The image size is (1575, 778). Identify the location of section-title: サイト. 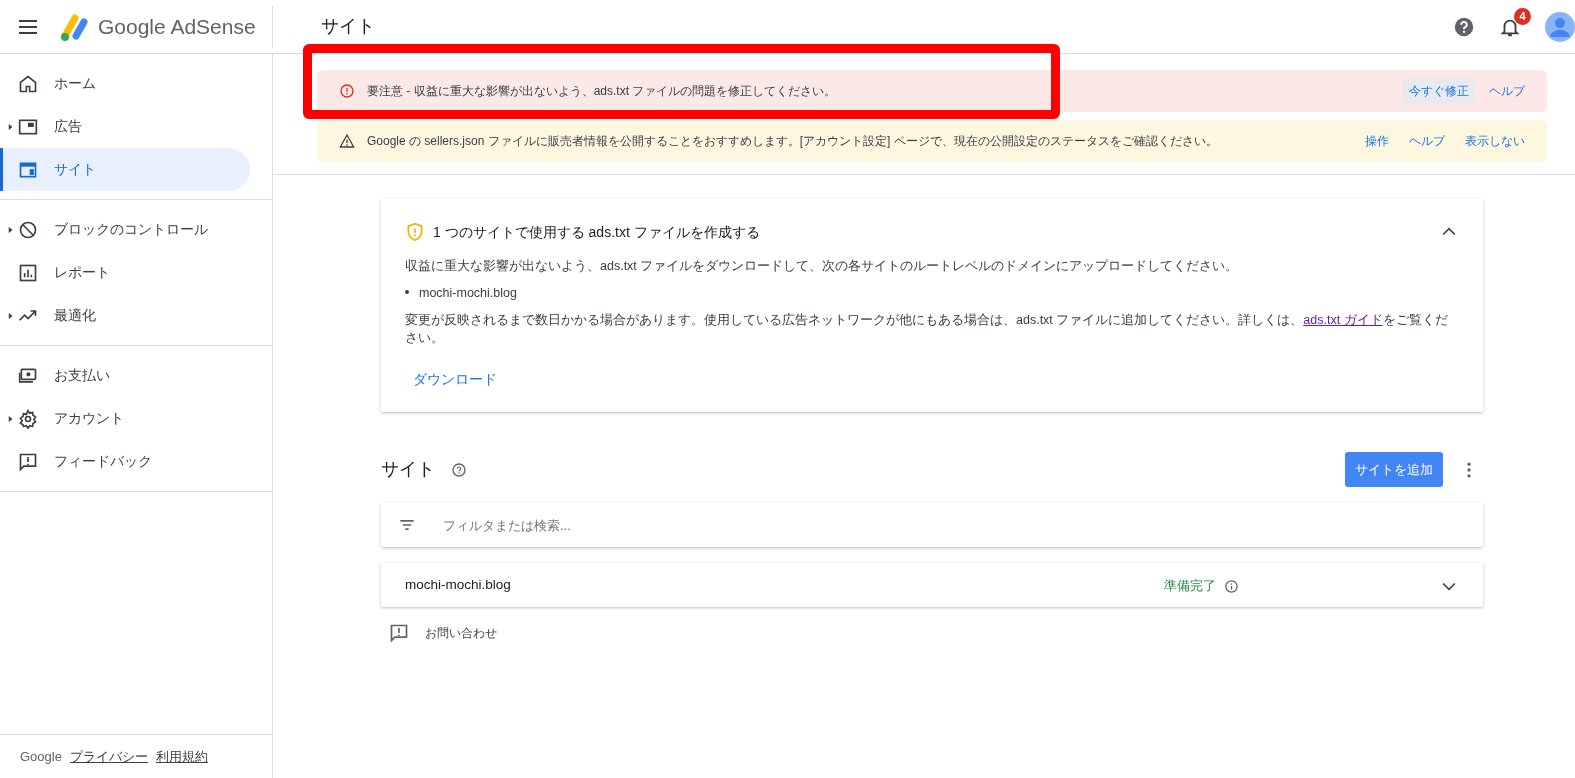
(408, 469).